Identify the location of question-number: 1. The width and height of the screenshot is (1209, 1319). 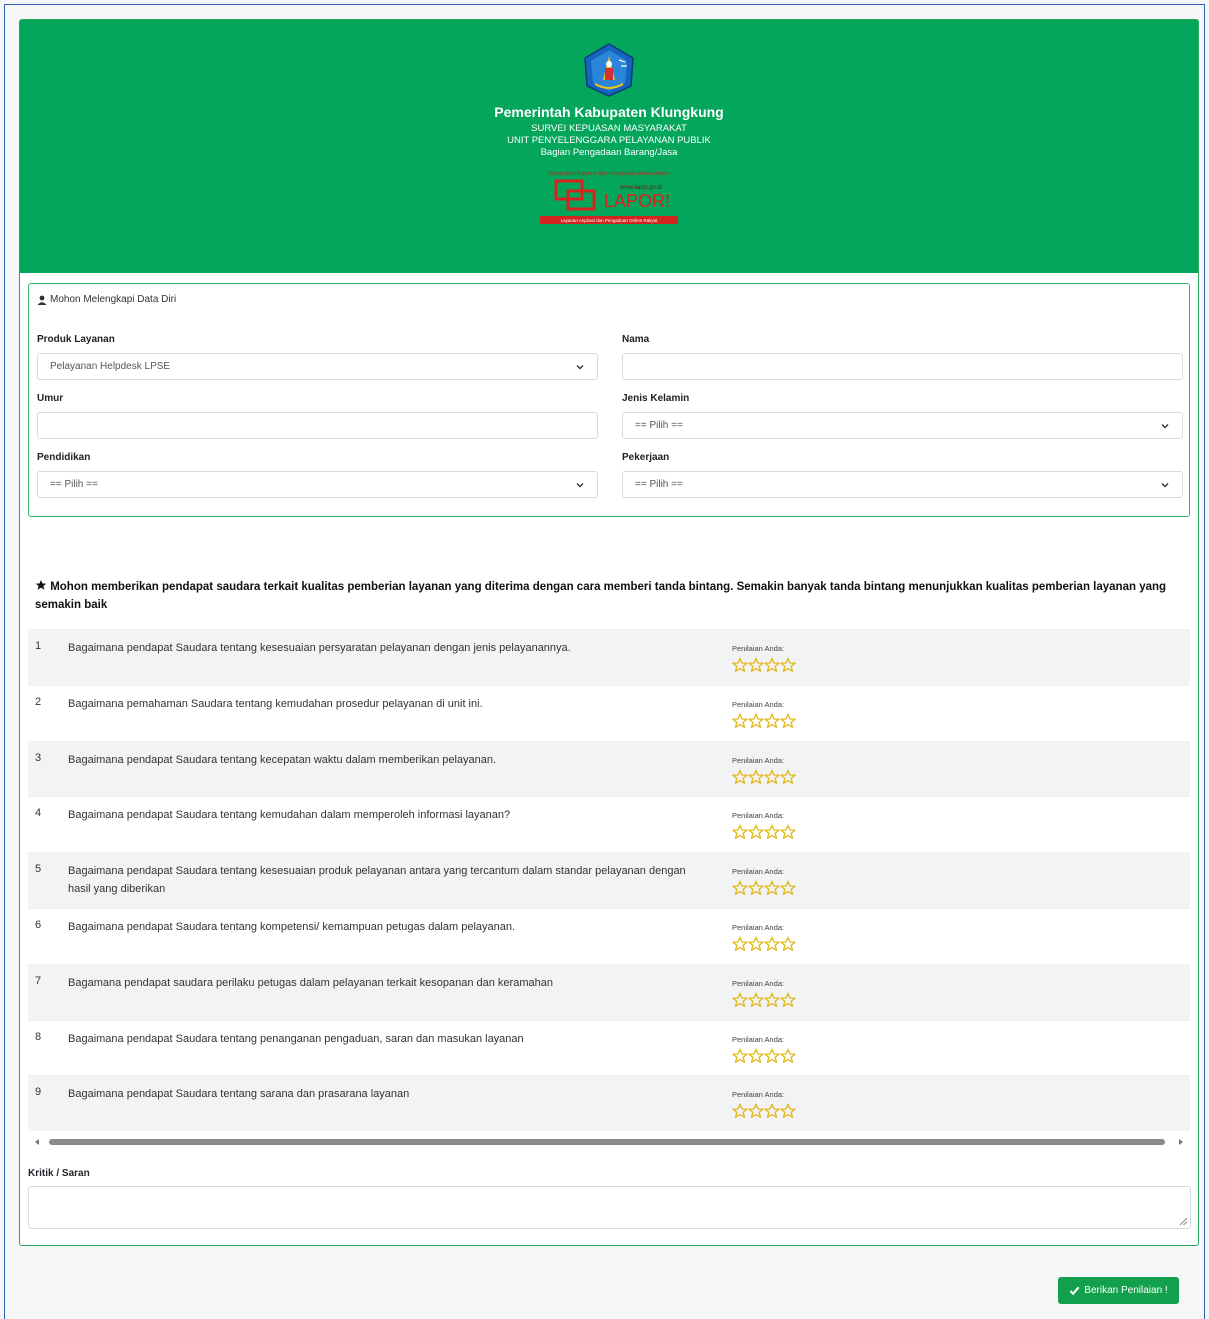
(38, 646).